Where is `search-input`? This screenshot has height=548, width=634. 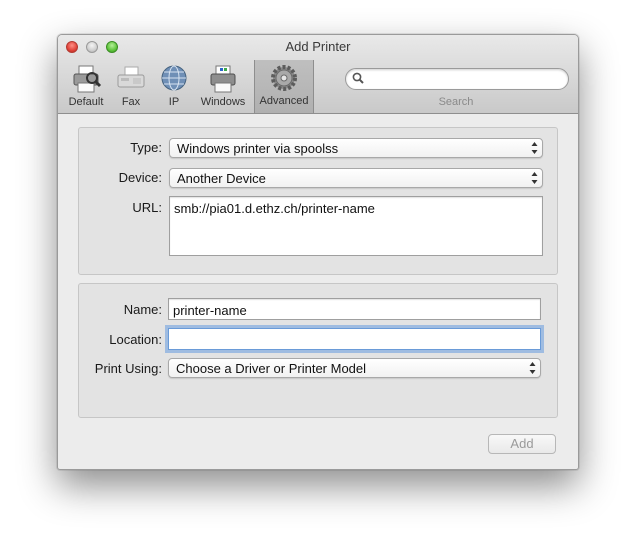 search-input is located at coordinates (465, 79).